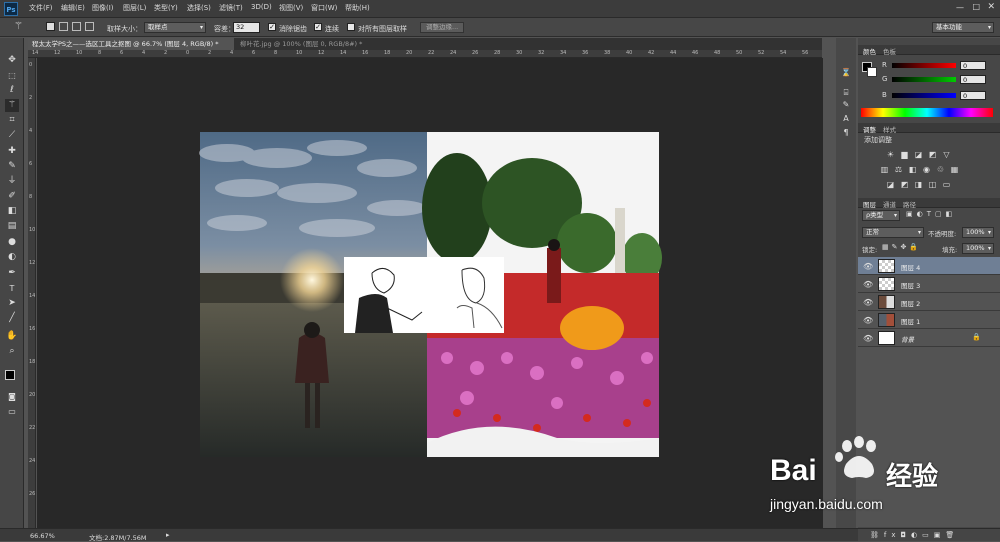 This screenshot has width=1000, height=542. I want to click on paragraph-panel-icon: ¶, so click(846, 133).